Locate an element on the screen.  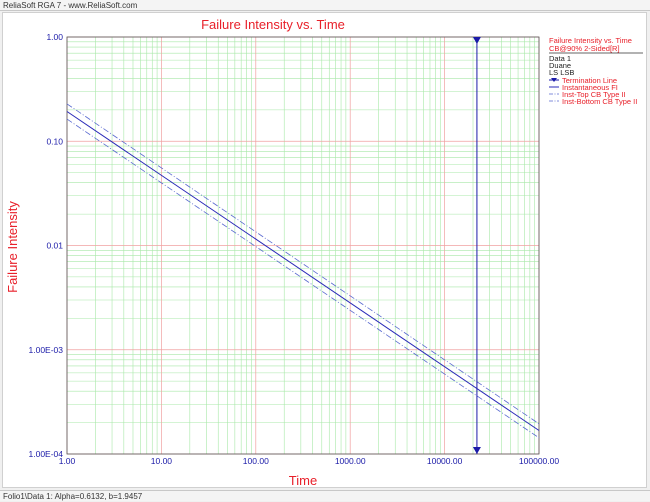
app-title-bar: ReliaSoft RGA 7 - www.ReliaSoft.com is located at coordinates (325, 5).